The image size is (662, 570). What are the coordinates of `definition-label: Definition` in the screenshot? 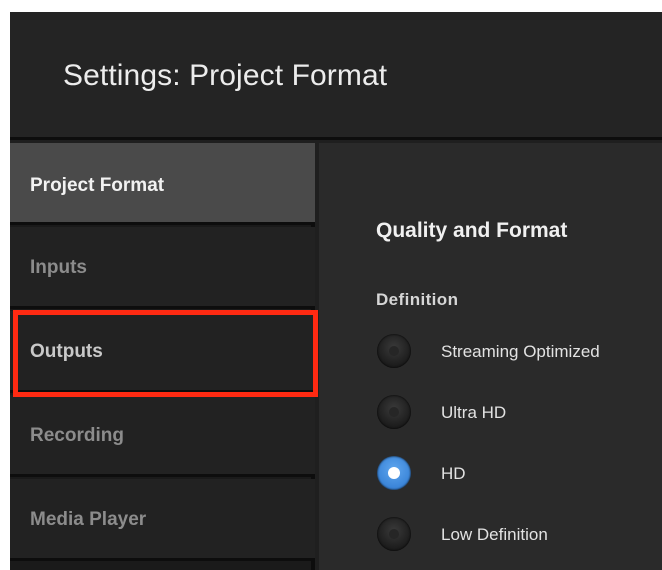 It's located at (417, 299).